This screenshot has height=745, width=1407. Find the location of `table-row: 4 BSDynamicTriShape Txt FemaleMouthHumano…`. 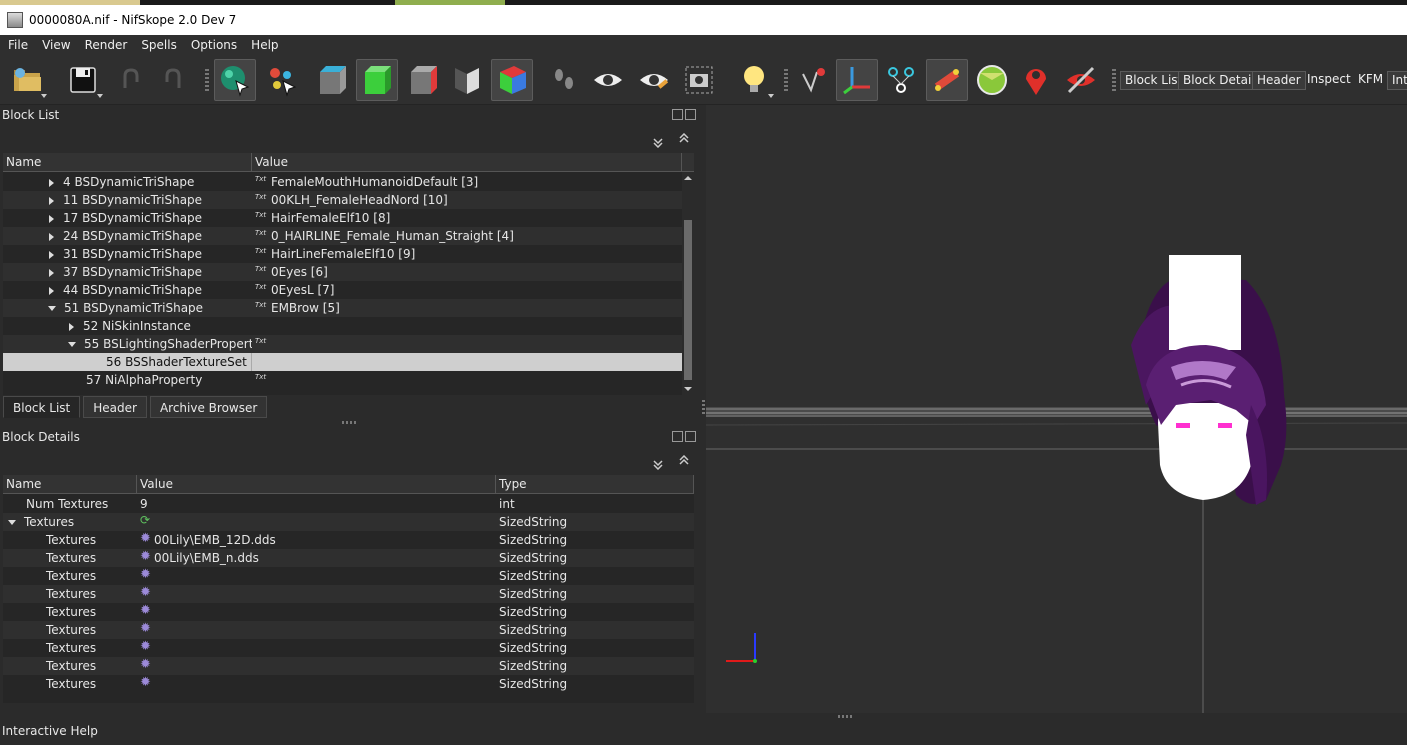

table-row: 4 BSDynamicTriShape Txt FemaleMouthHumano… is located at coordinates (342, 182).